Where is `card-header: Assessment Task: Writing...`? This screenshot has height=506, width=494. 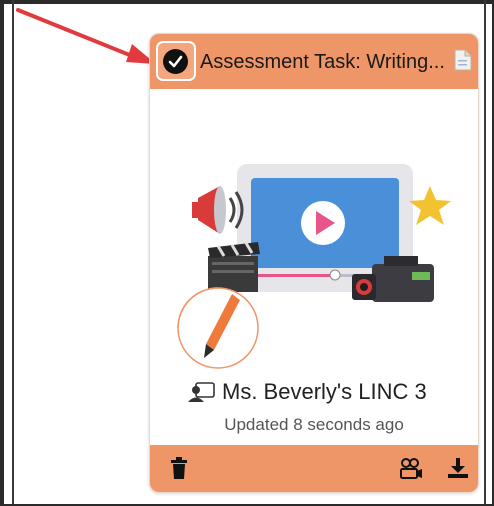 card-header: Assessment Task: Writing... is located at coordinates (314, 61).